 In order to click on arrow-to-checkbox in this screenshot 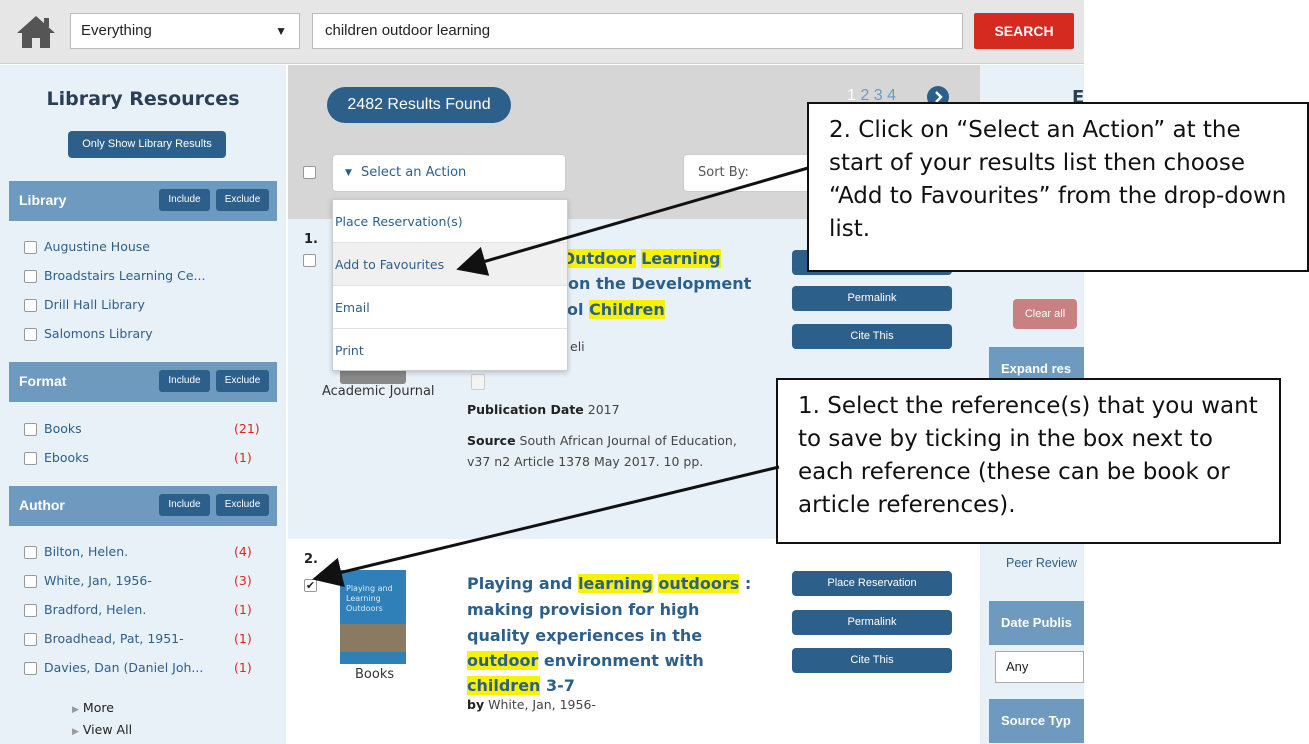, I will do `click(546, 526)`.